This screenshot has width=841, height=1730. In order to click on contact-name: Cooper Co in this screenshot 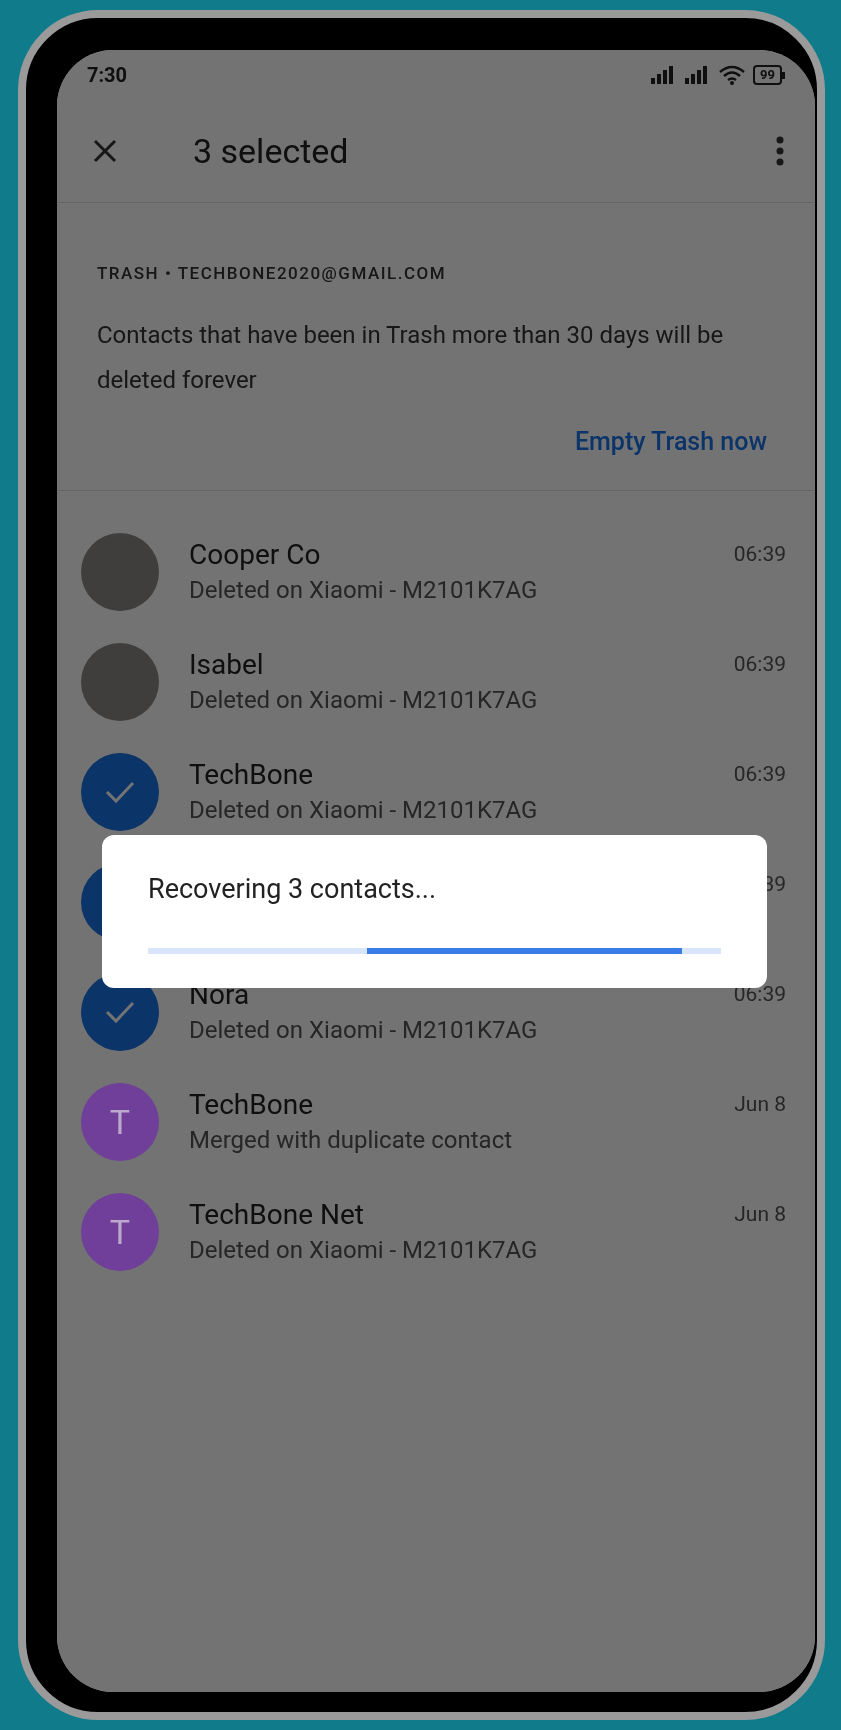, I will do `click(255, 555)`.